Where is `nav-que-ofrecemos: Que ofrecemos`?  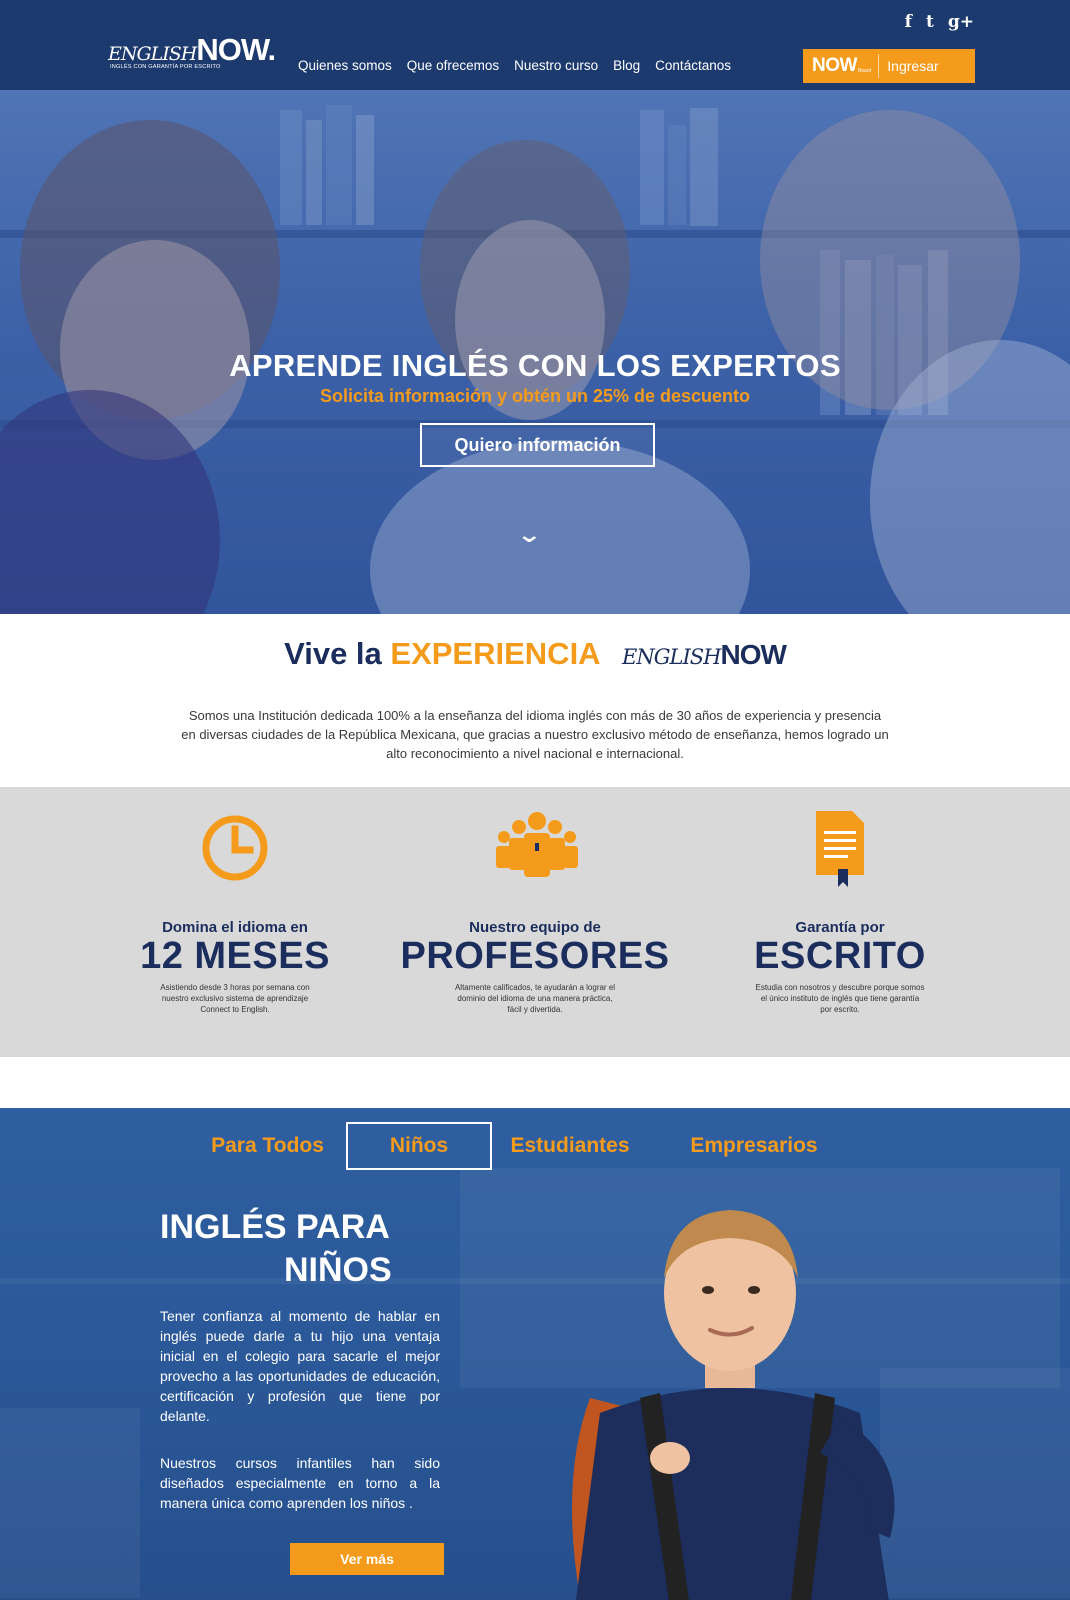 nav-que-ofrecemos: Que ofrecemos is located at coordinates (453, 65).